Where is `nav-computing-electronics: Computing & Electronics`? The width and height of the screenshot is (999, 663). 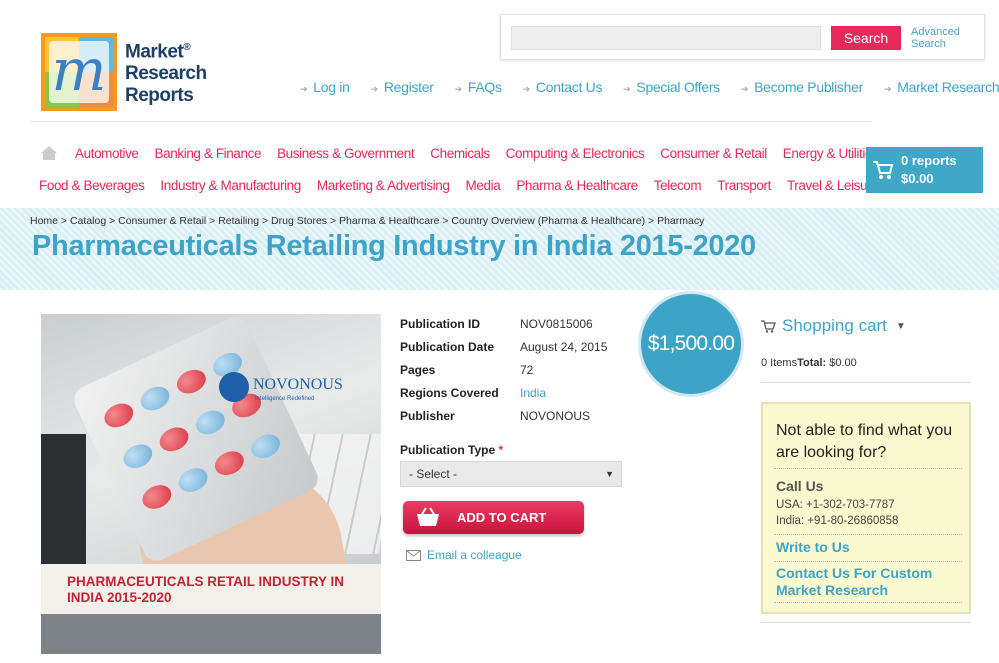
nav-computing-electronics: Computing & Electronics is located at coordinates (575, 153).